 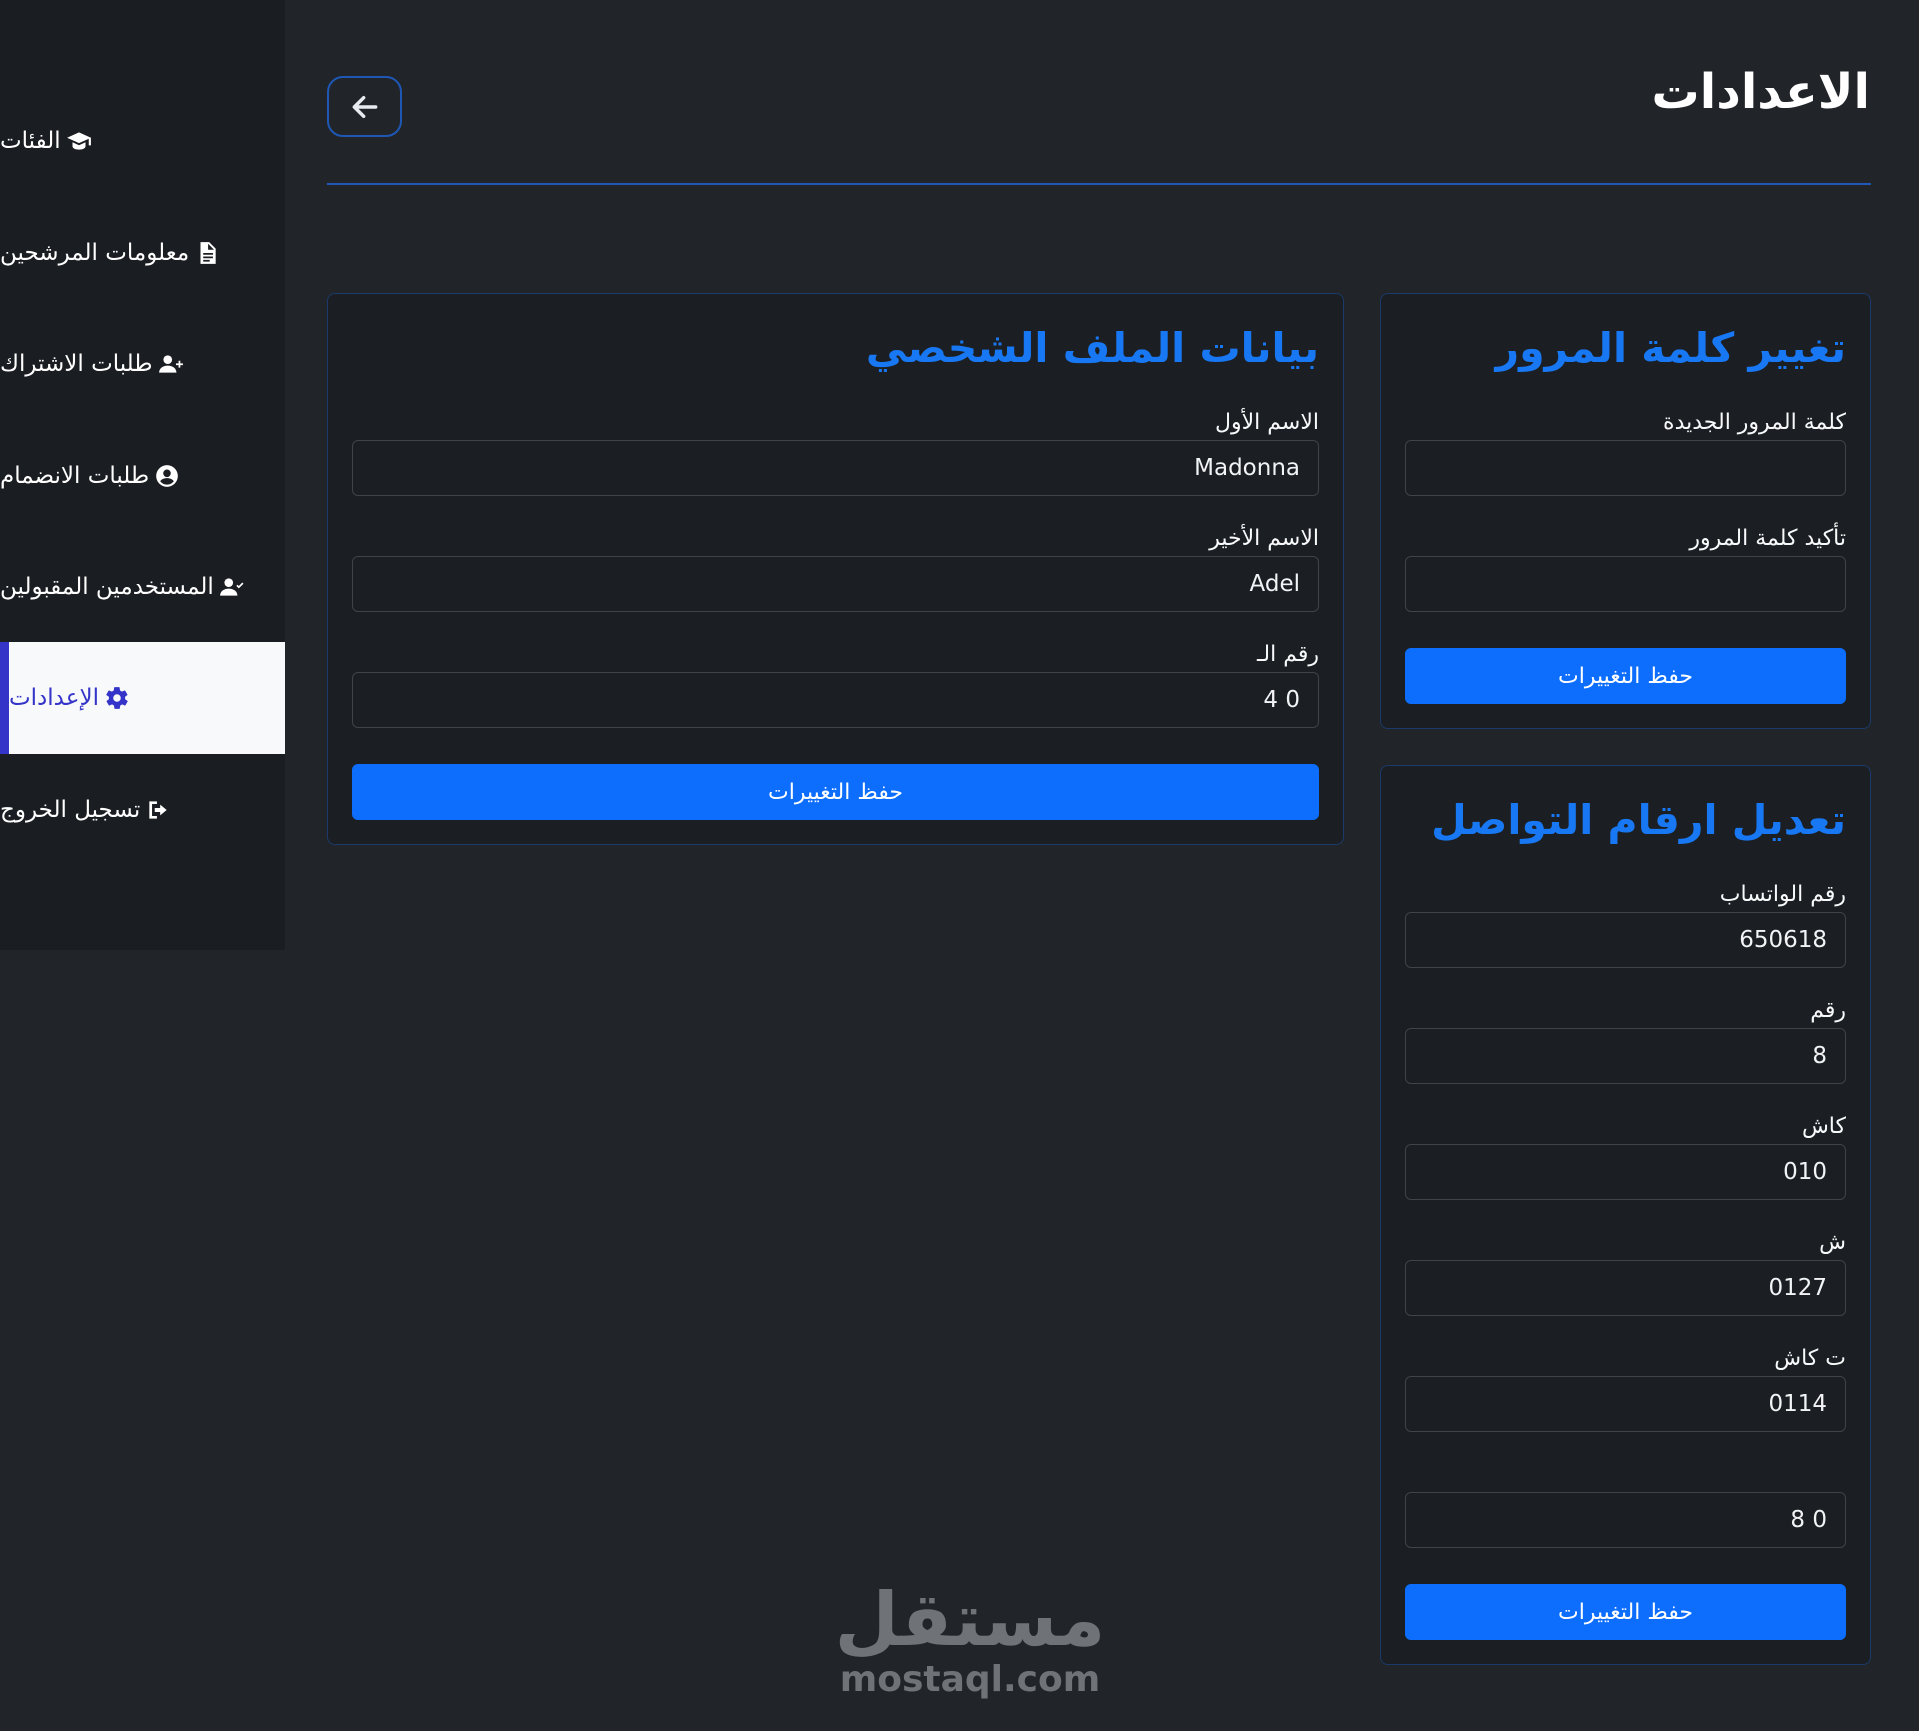 What do you see at coordinates (835, 700) in the screenshot?
I see `phone-field: 0 4` at bounding box center [835, 700].